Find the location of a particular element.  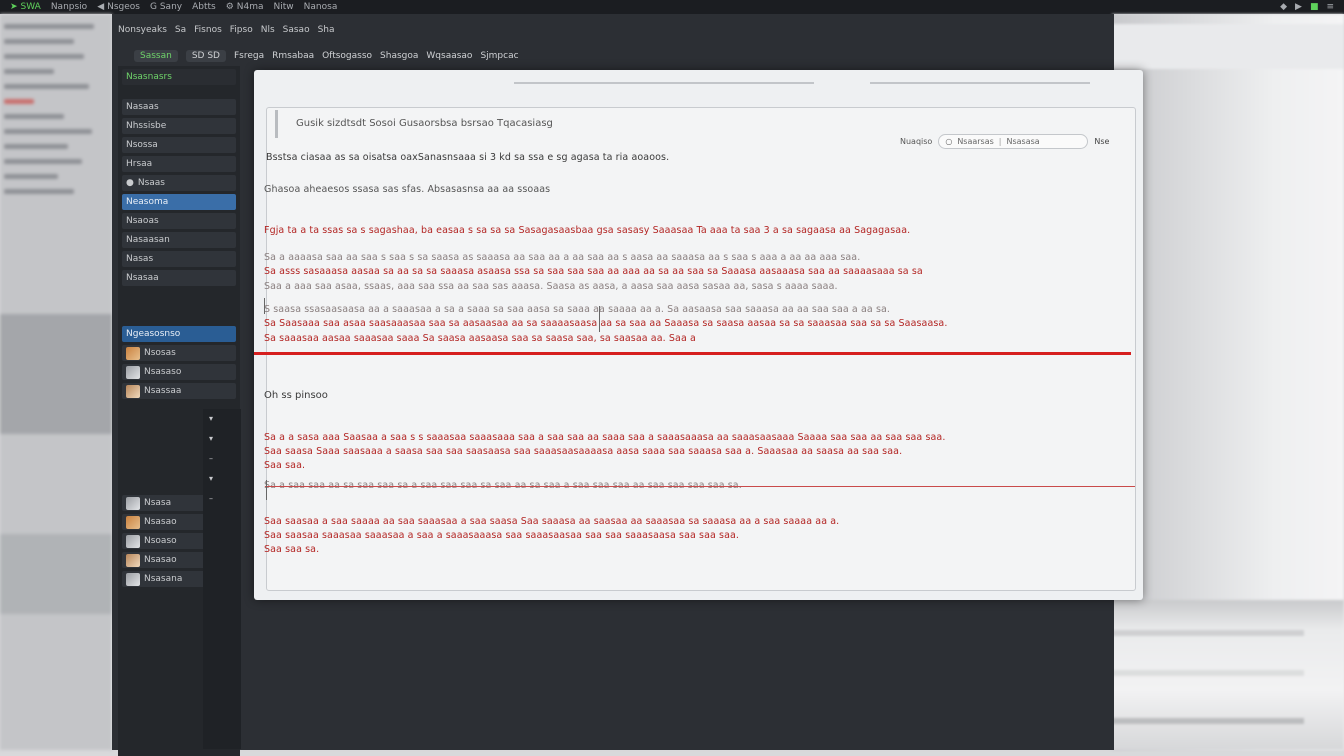

menu-item: Nls is located at coordinates (268, 30).